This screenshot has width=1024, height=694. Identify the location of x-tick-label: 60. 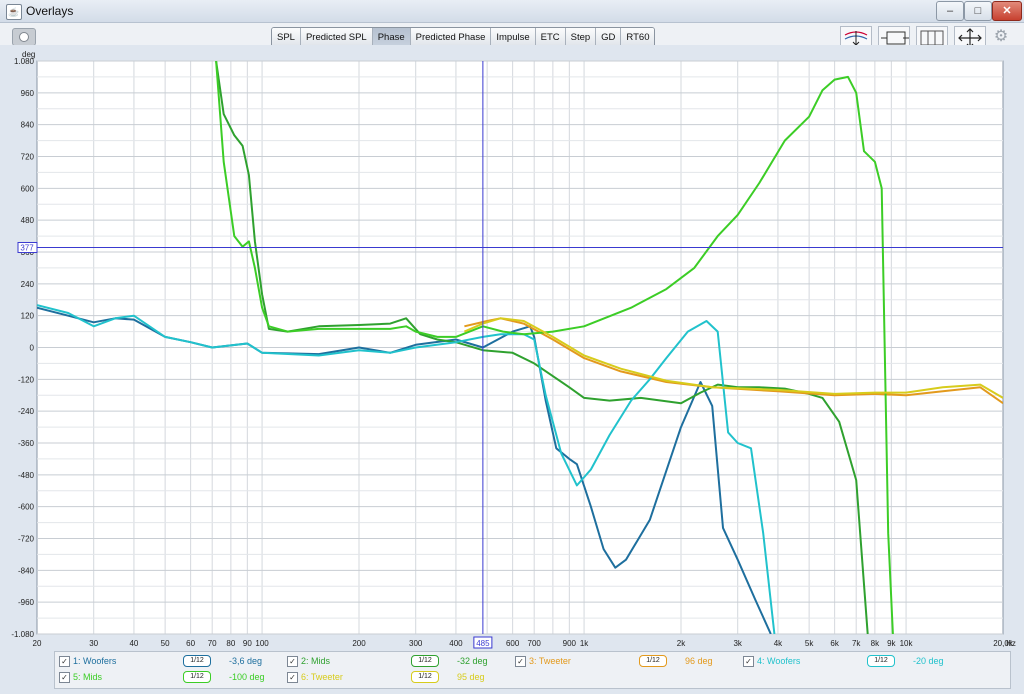
(190, 643).